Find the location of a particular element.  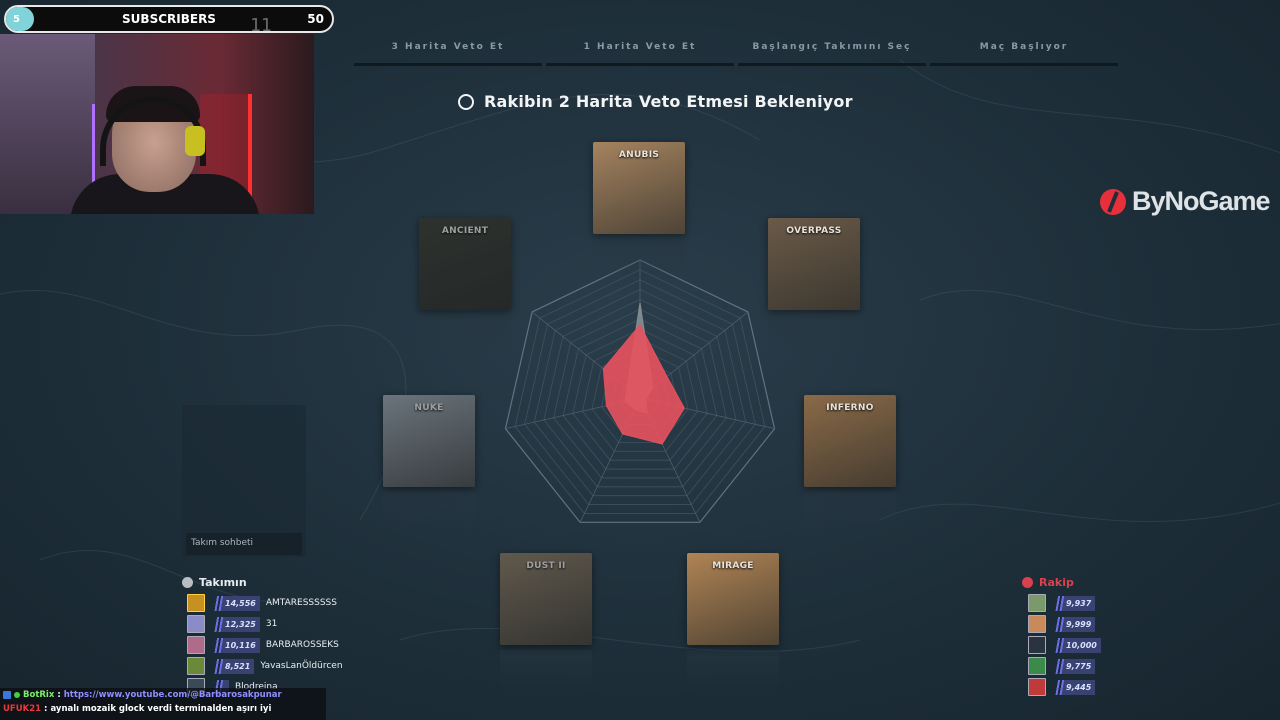

map-name: ANUBIS is located at coordinates (639, 155).